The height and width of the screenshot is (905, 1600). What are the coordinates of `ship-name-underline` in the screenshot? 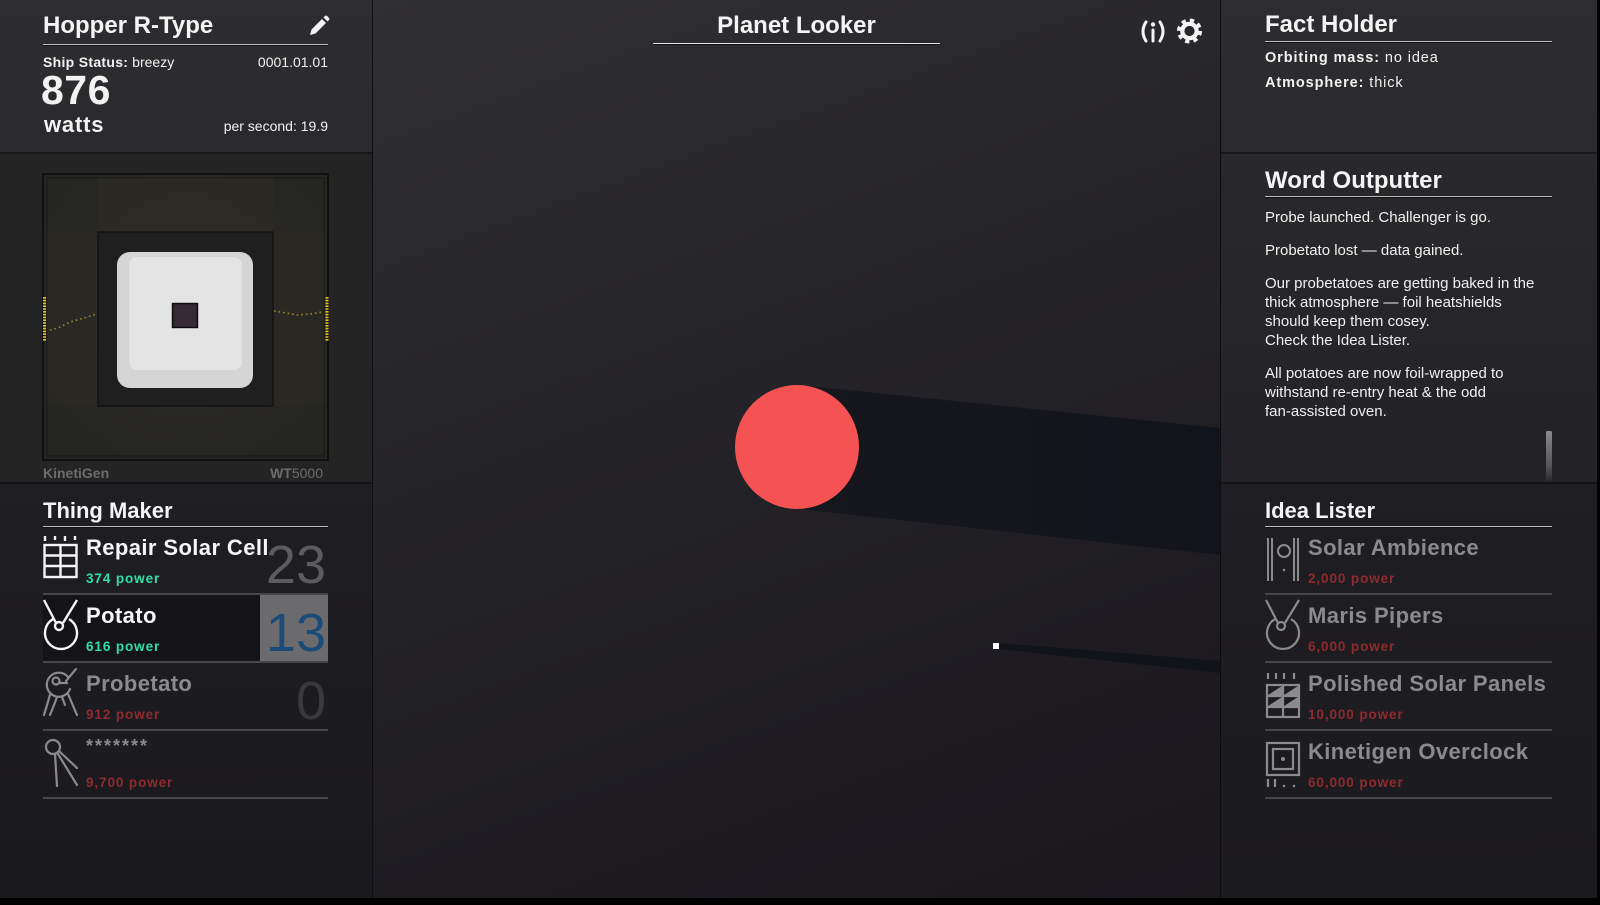 It's located at (185, 44).